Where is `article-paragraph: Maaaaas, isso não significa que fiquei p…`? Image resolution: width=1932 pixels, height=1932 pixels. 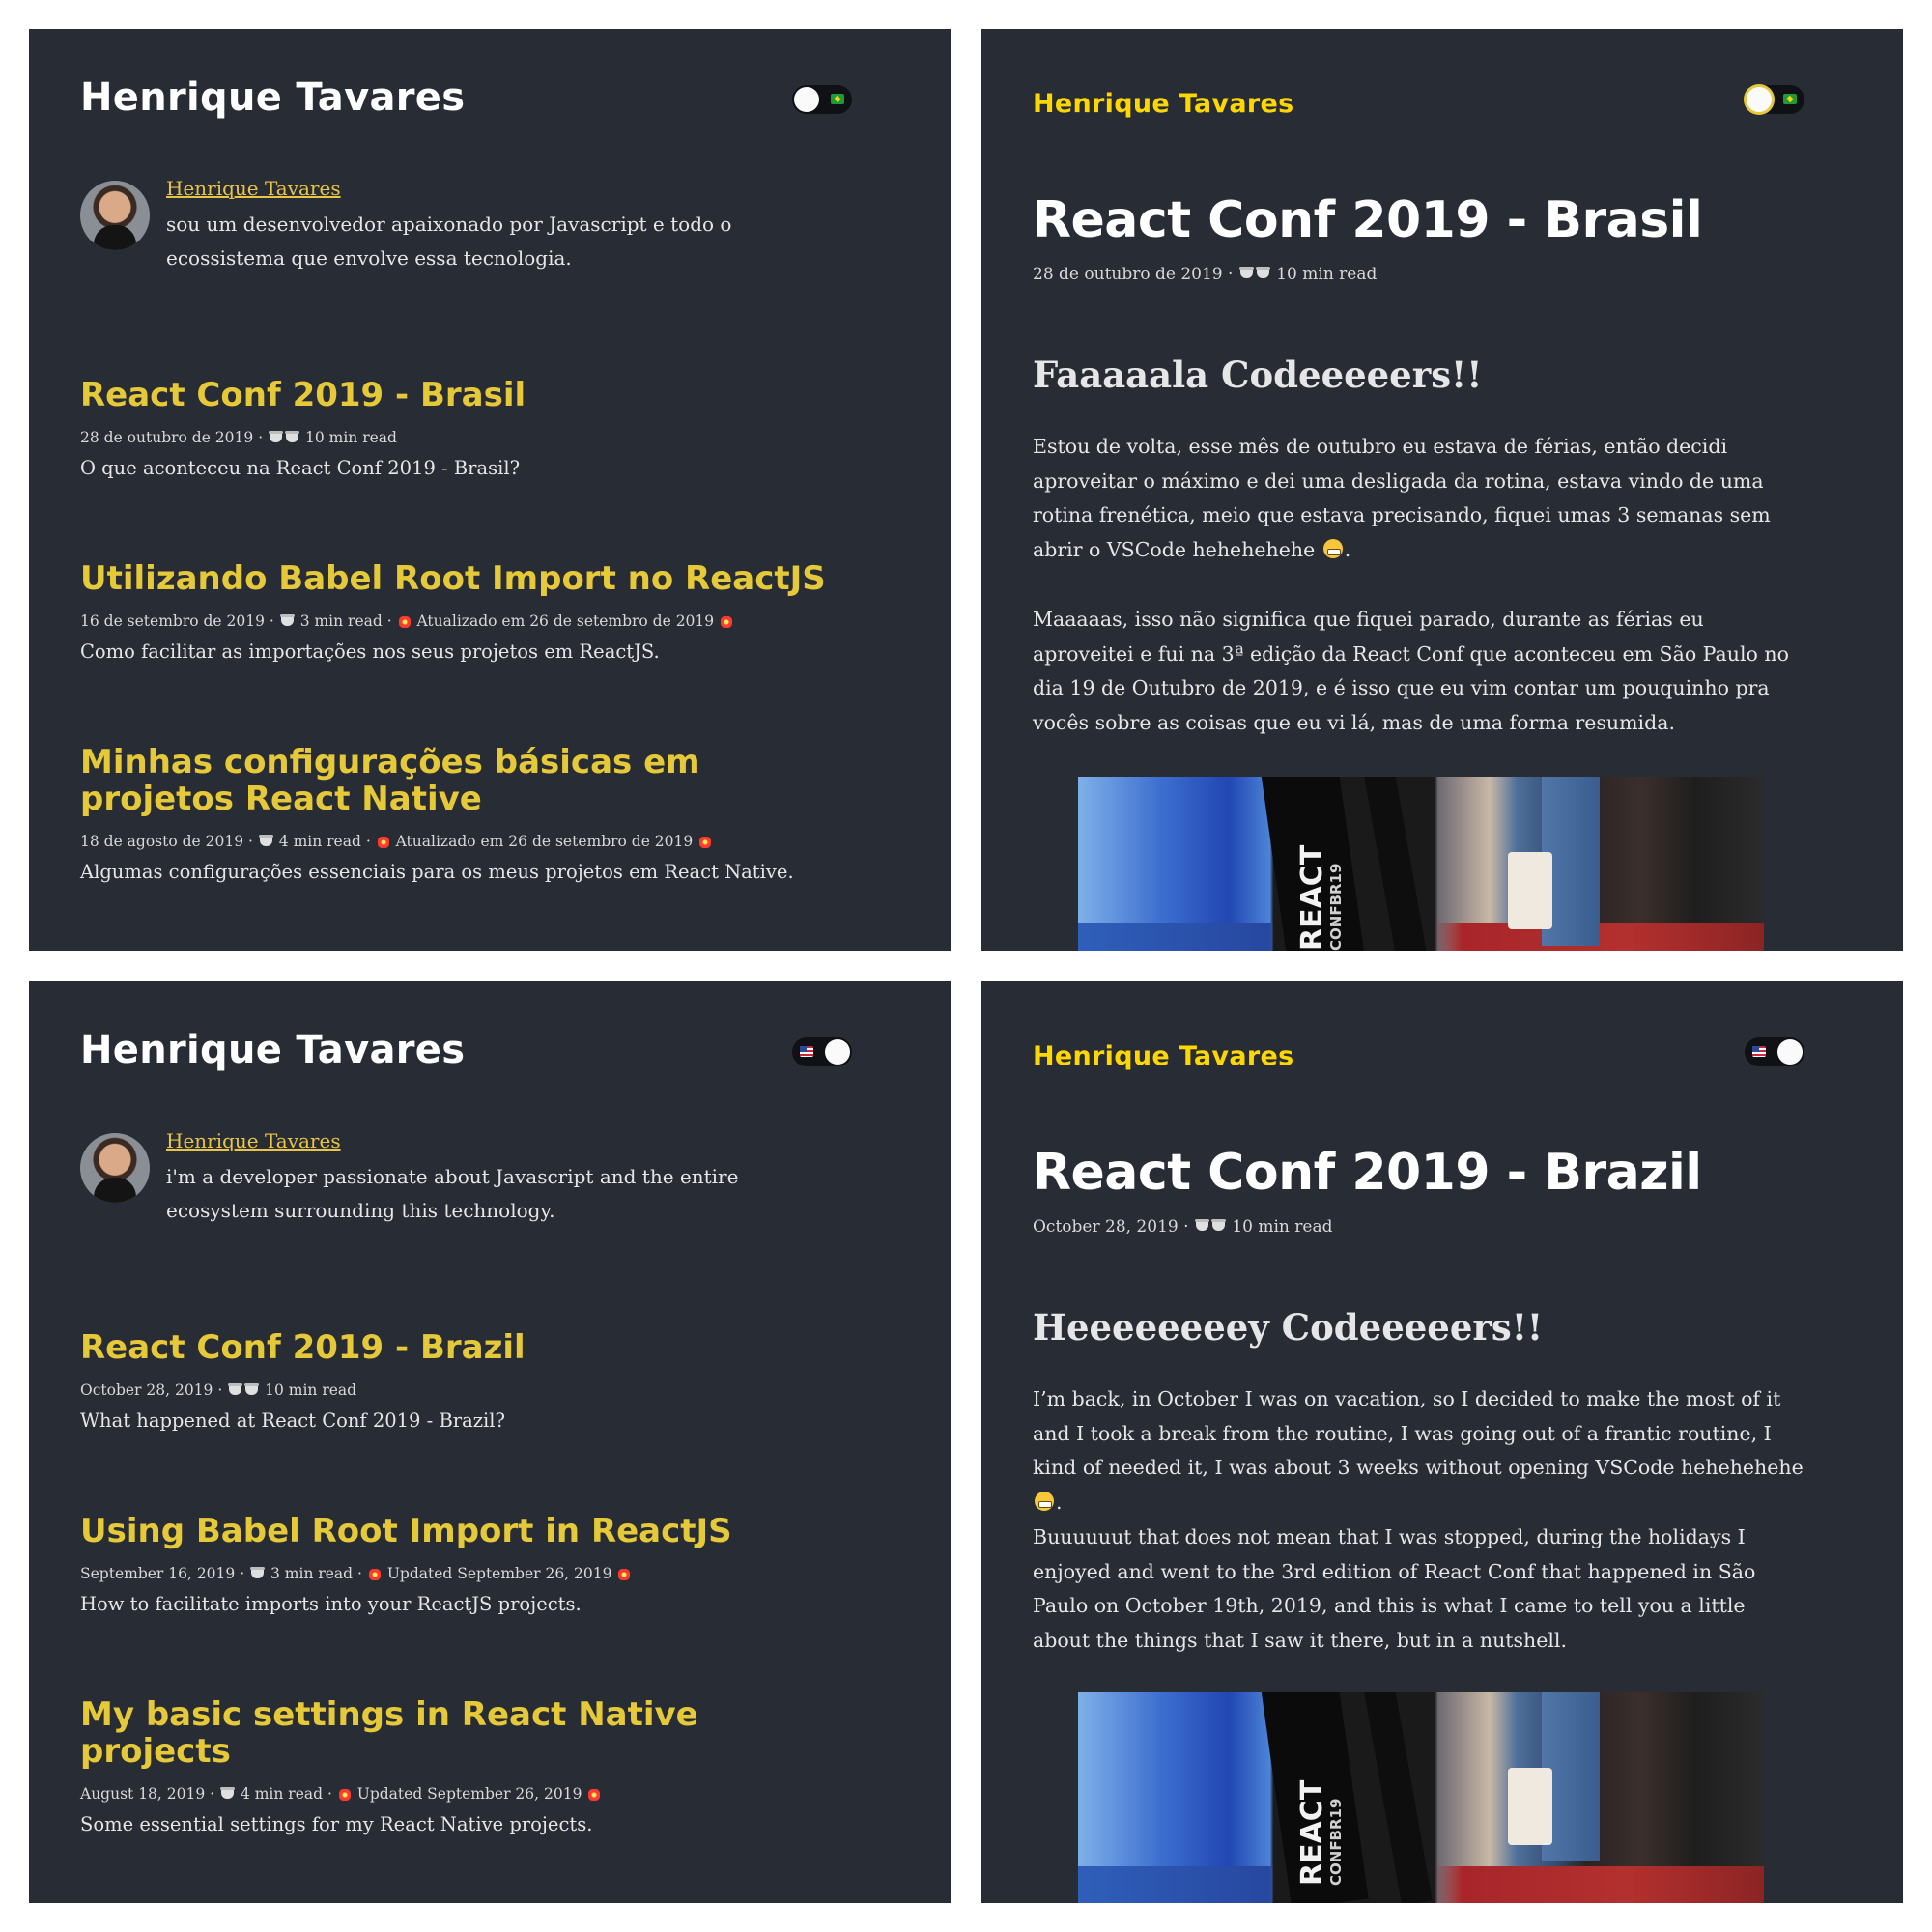 article-paragraph: Maaaaas, isso não significa que fiquei p… is located at coordinates (1411, 671).